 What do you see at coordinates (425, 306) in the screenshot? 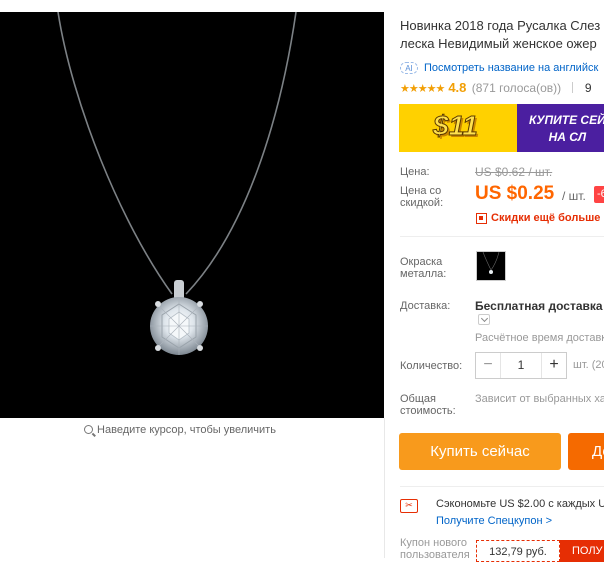
I see `shipping-label: Доставка:` at bounding box center [425, 306].